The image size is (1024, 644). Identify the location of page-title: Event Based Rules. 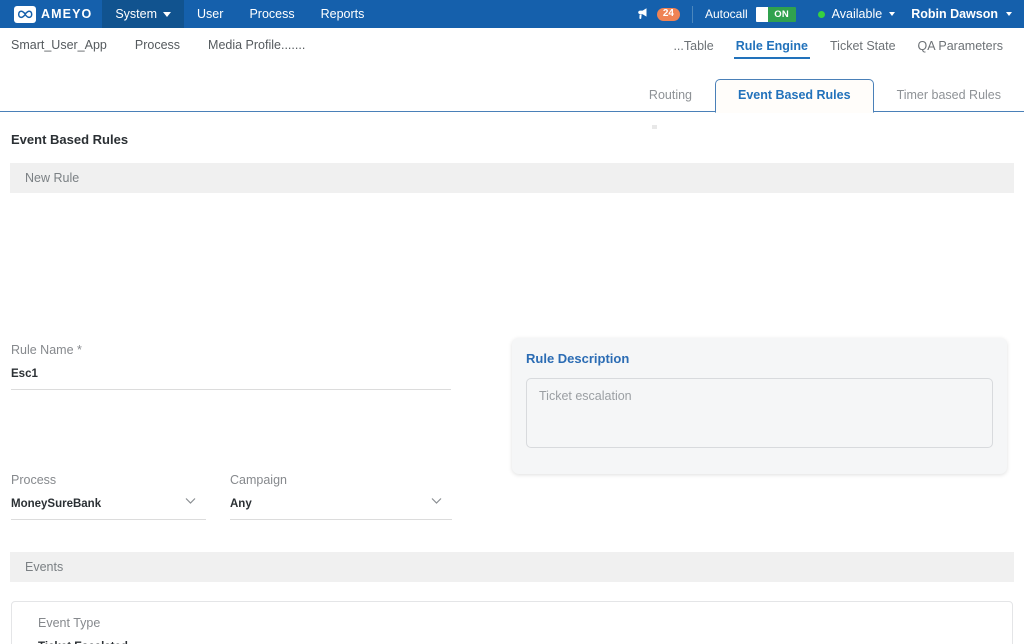
(70, 139).